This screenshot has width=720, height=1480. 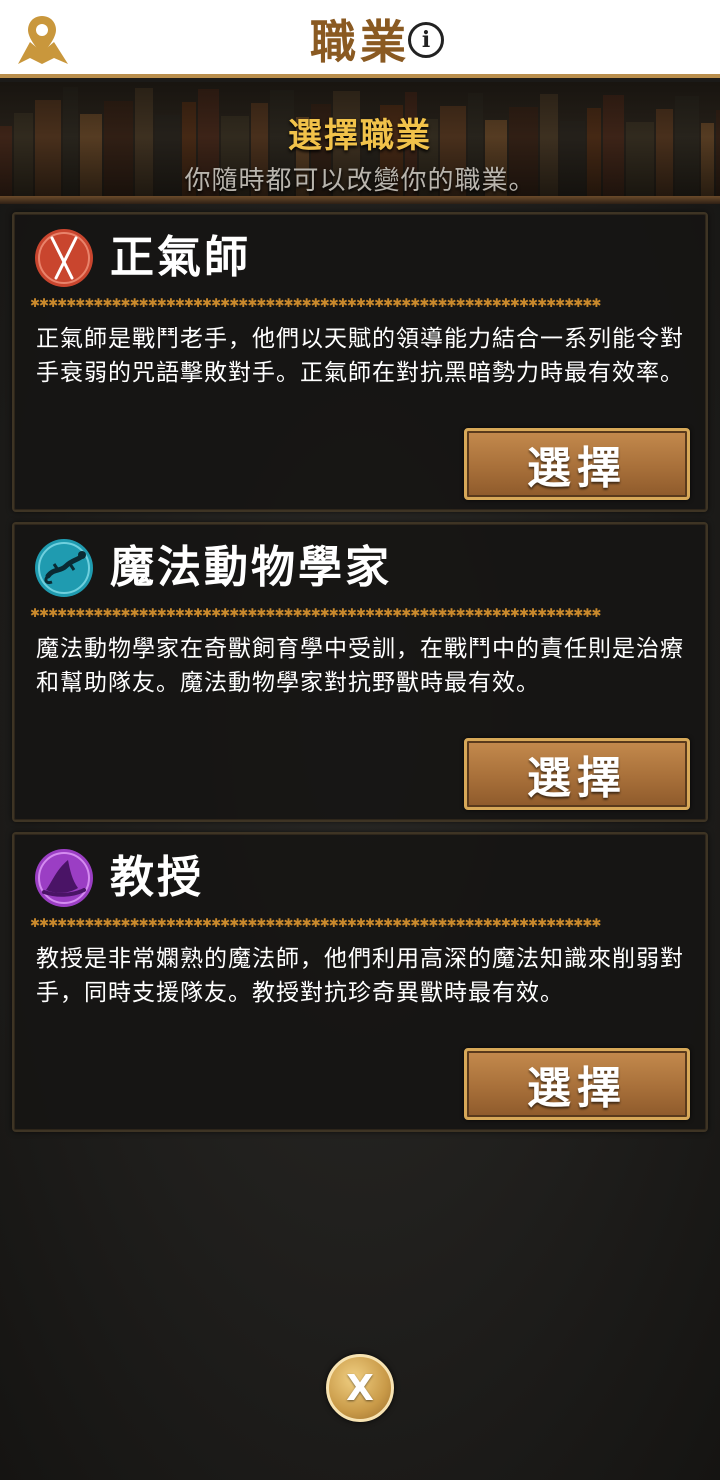 What do you see at coordinates (180, 257) in the screenshot?
I see `profession-name: 正氣師` at bounding box center [180, 257].